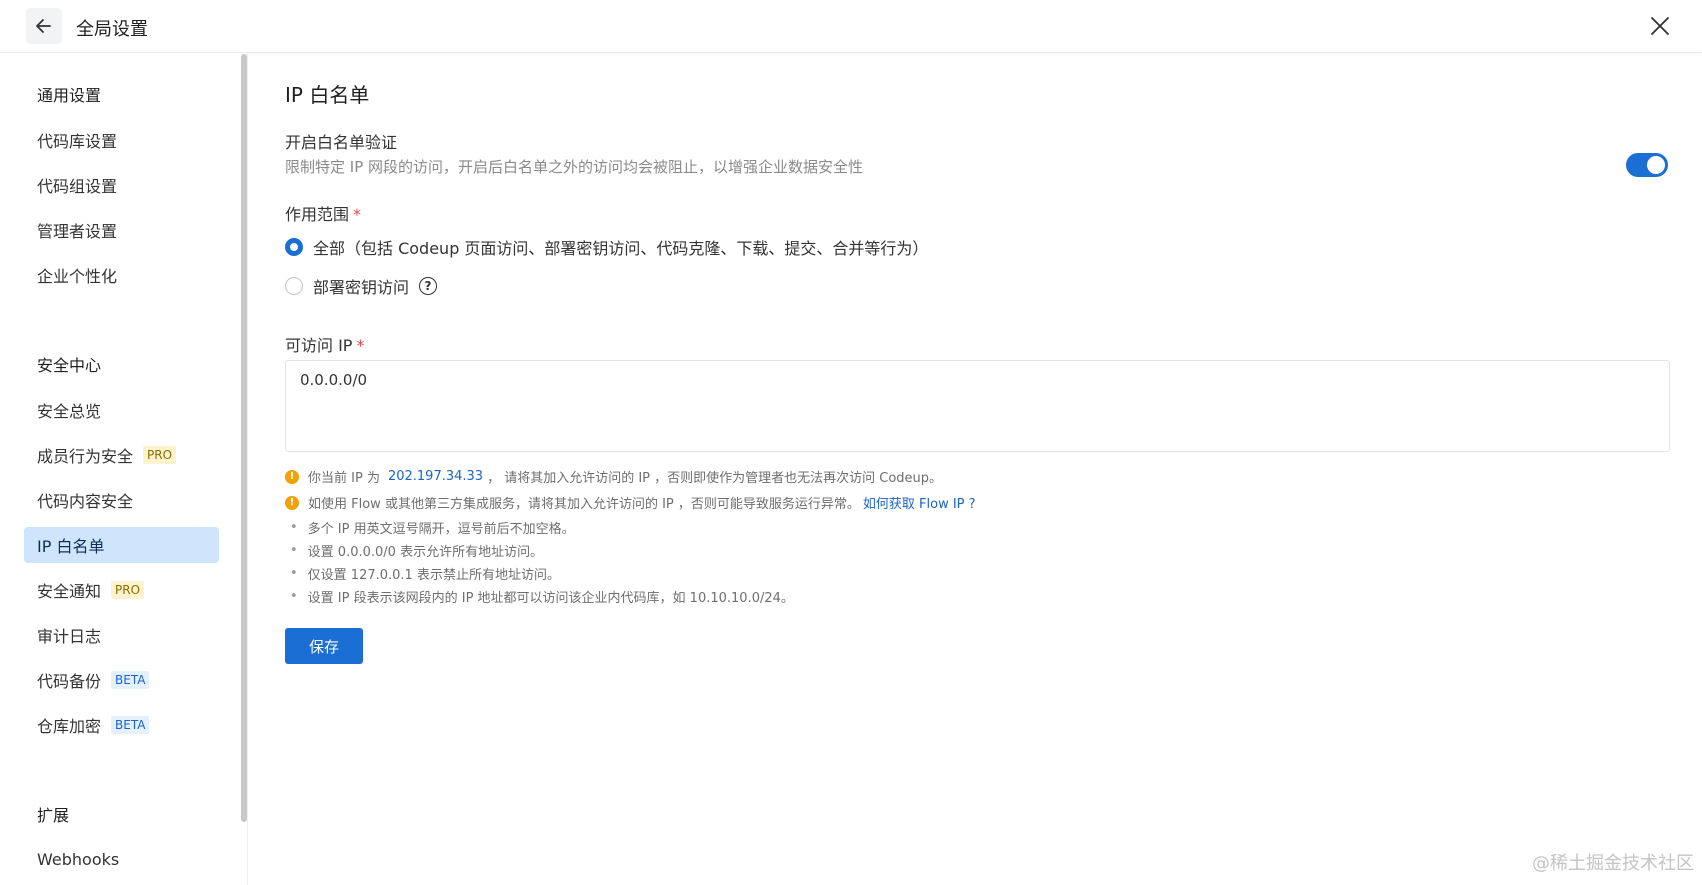  What do you see at coordinates (1656, 165) in the screenshot?
I see `toggle-knob` at bounding box center [1656, 165].